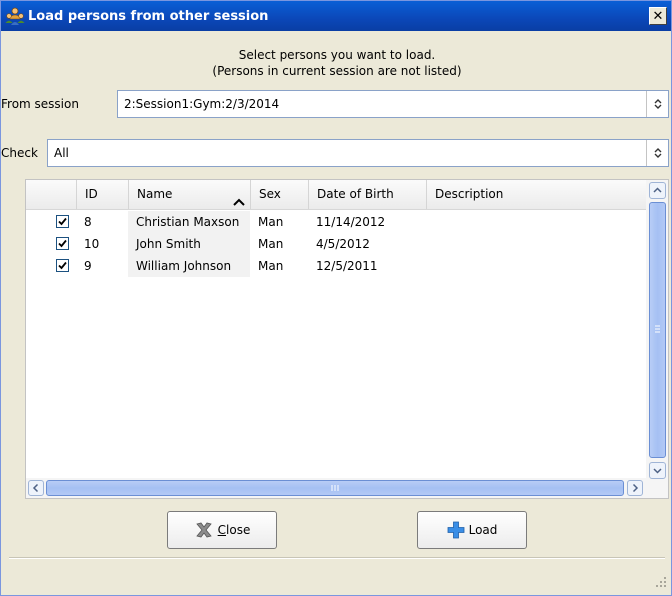 This screenshot has width=672, height=596. Describe the element at coordinates (92, 244) in the screenshot. I see `cell-id: 10` at that location.